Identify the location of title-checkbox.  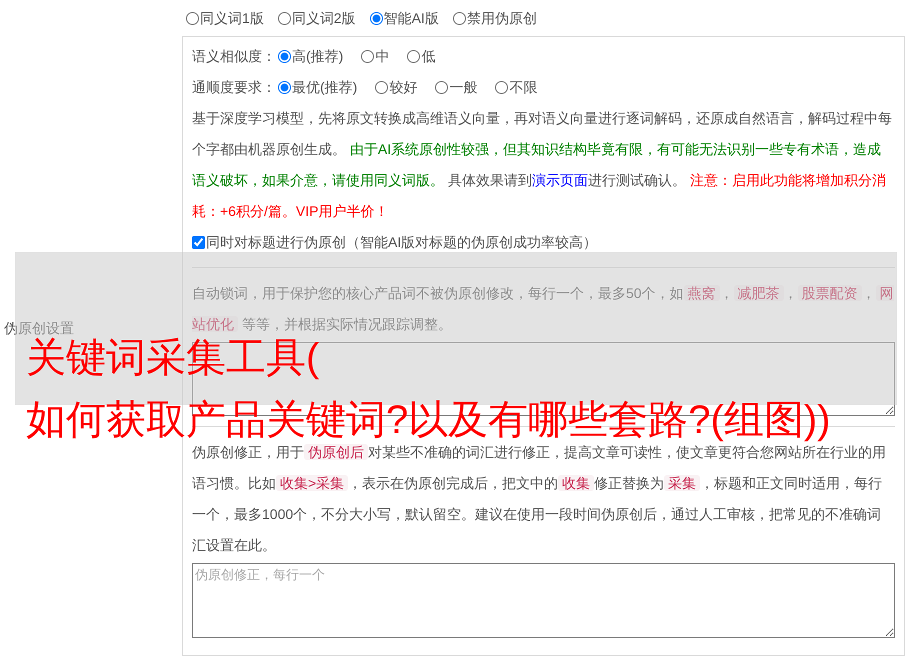
(198, 242).